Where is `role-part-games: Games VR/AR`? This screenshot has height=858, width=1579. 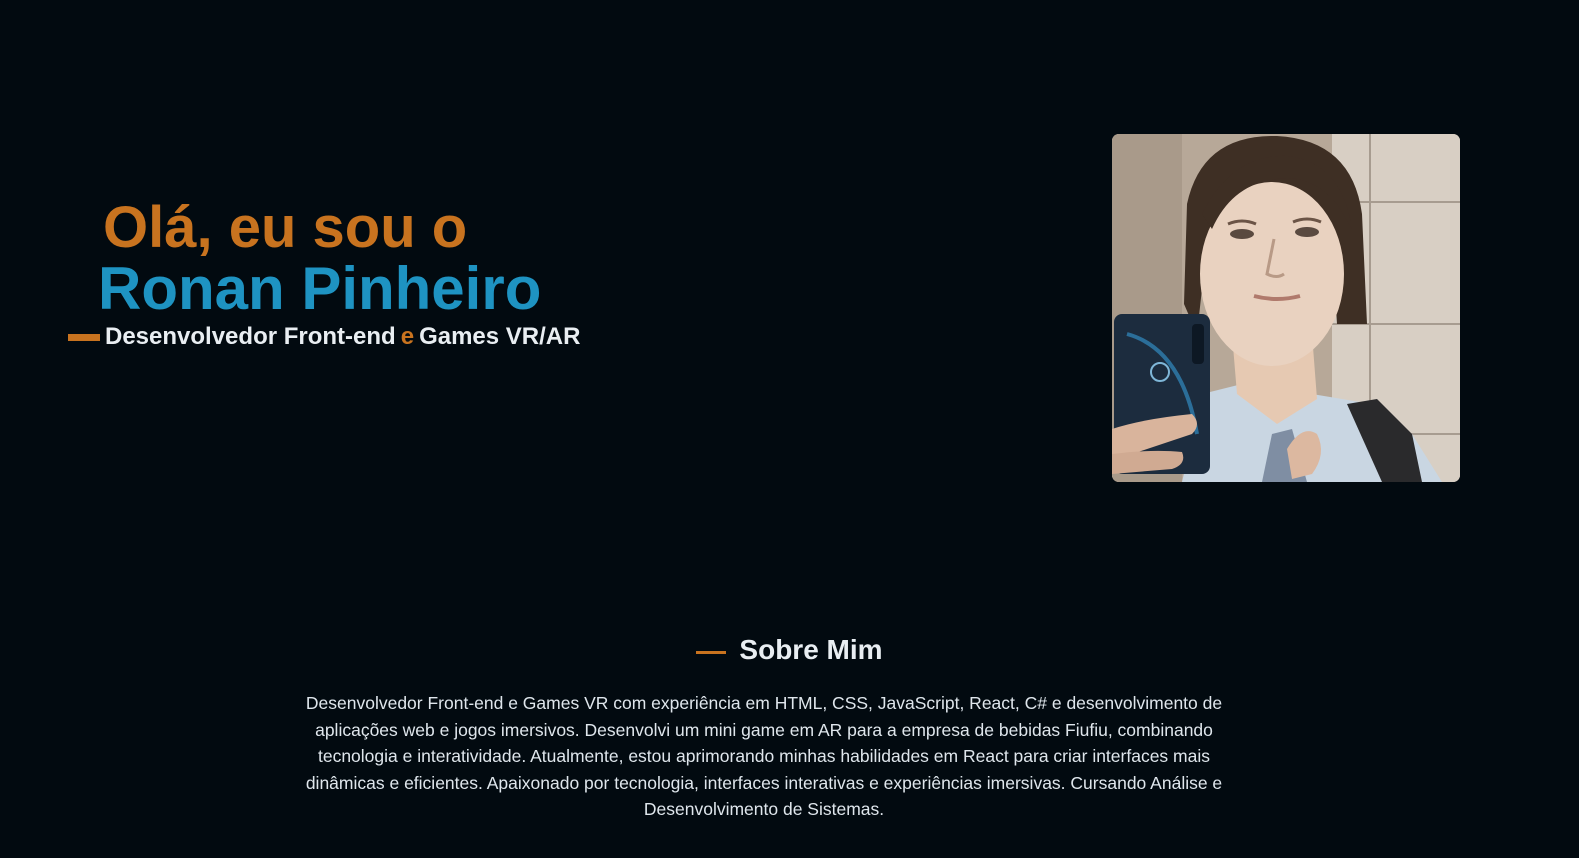 role-part-games: Games VR/AR is located at coordinates (500, 336).